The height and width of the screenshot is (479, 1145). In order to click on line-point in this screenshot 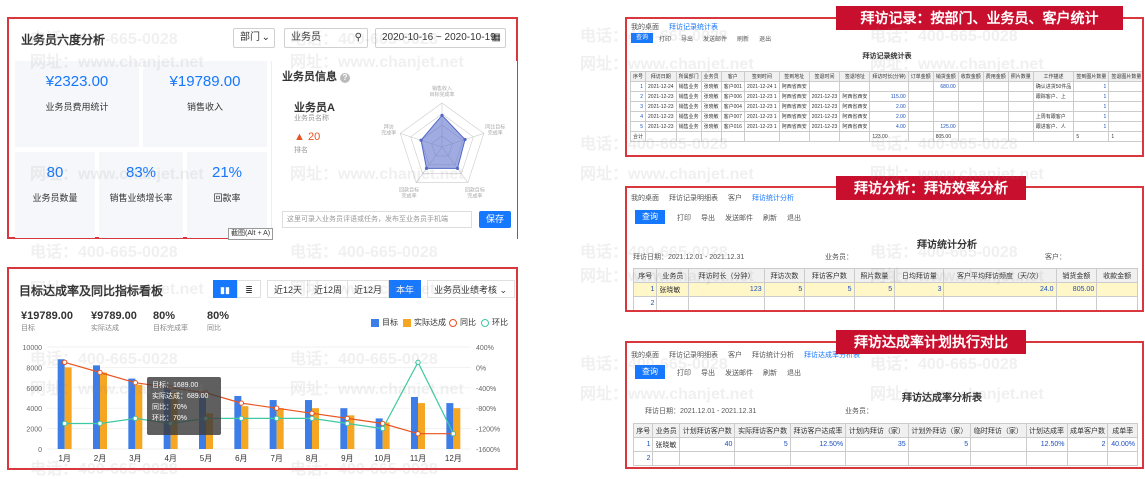, I will do `click(100, 372)`.